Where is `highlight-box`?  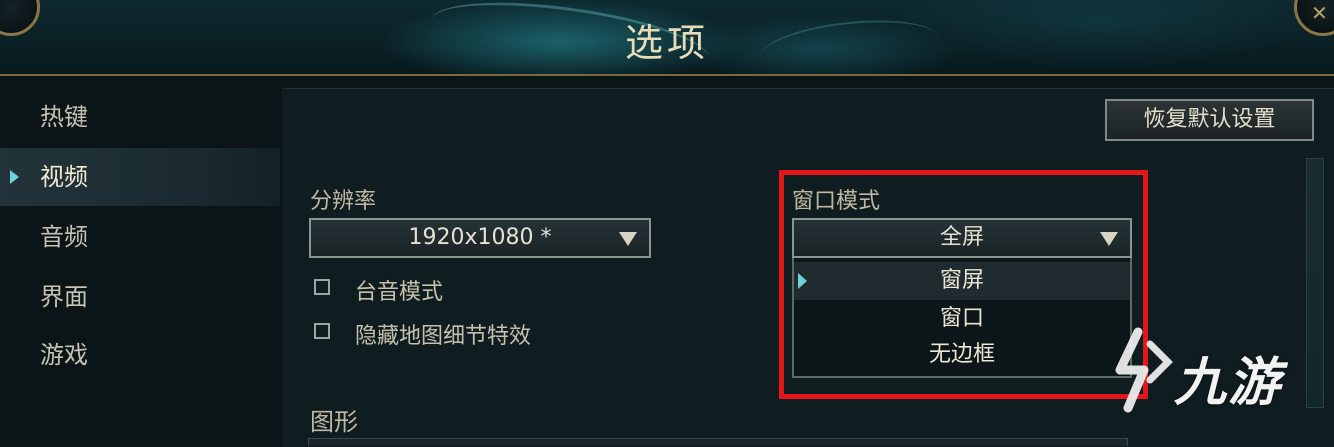
highlight-box is located at coordinates (963, 284).